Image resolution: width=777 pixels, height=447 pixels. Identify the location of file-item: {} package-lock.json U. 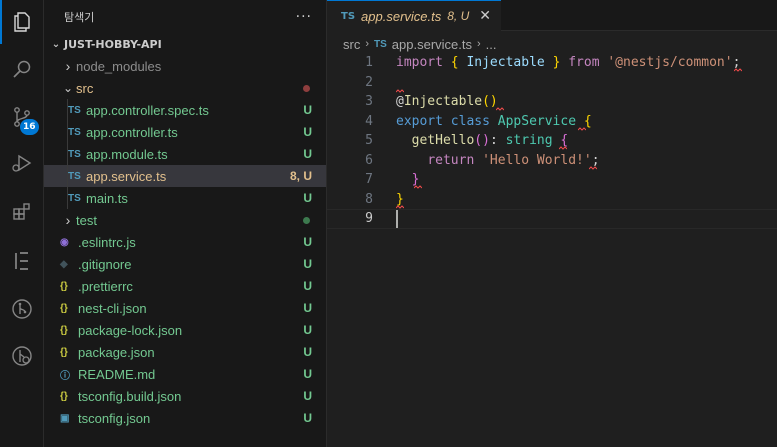
(185, 330).